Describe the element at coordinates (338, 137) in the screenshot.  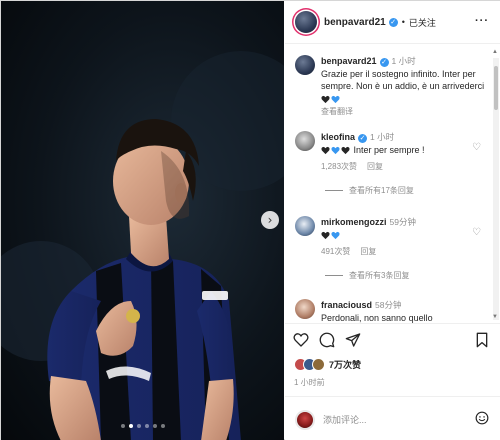
I see `comment-username: kleofina` at that location.